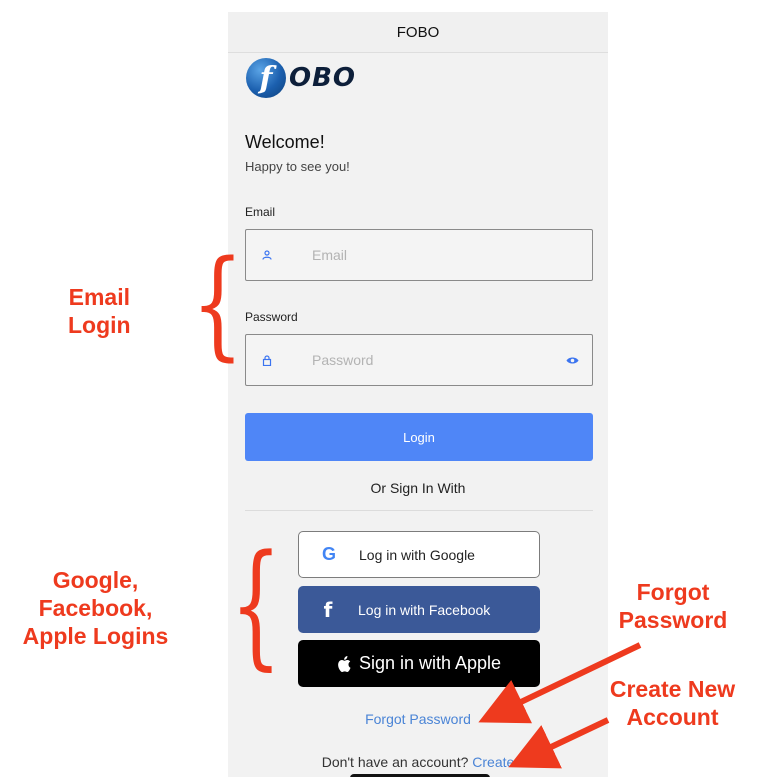 The width and height of the screenshot is (760, 777). What do you see at coordinates (559, 743) in the screenshot?
I see `arrow-to-create-account` at bounding box center [559, 743].